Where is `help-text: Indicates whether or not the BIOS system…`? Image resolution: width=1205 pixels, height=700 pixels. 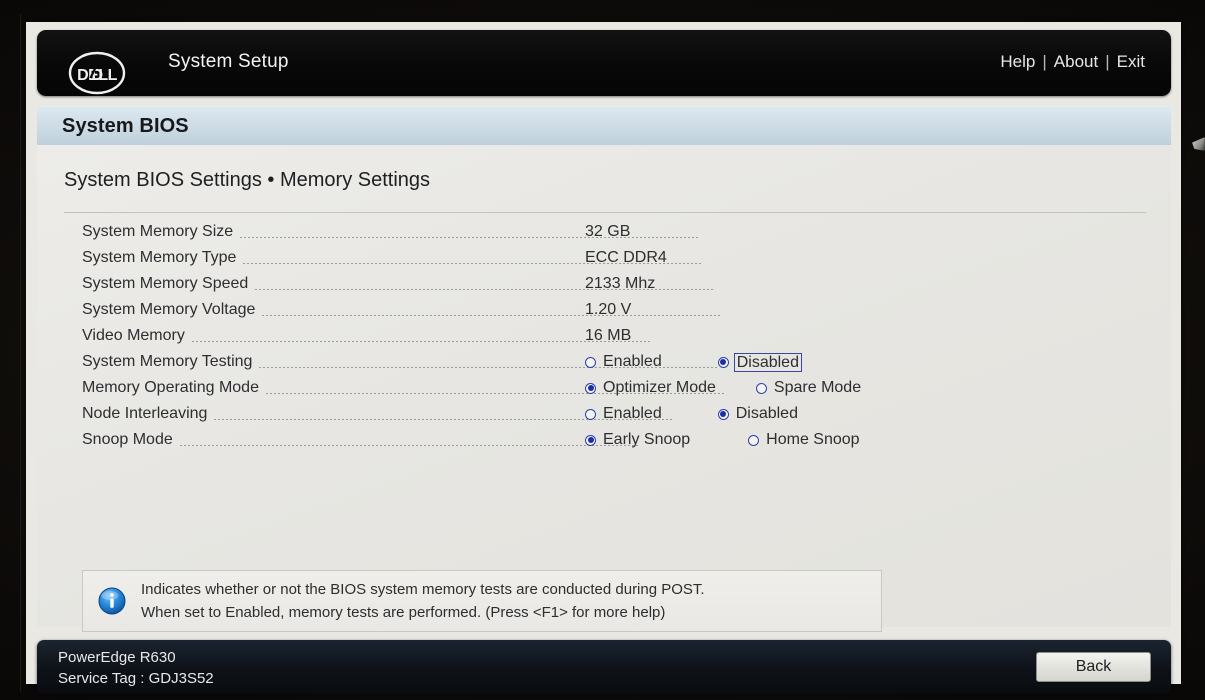 help-text: Indicates whether or not the BIOS system… is located at coordinates (423, 601).